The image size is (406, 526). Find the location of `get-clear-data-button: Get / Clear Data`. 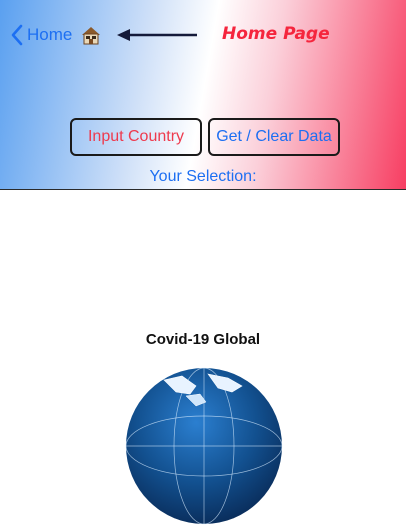

get-clear-data-button: Get / Clear Data is located at coordinates (274, 137).